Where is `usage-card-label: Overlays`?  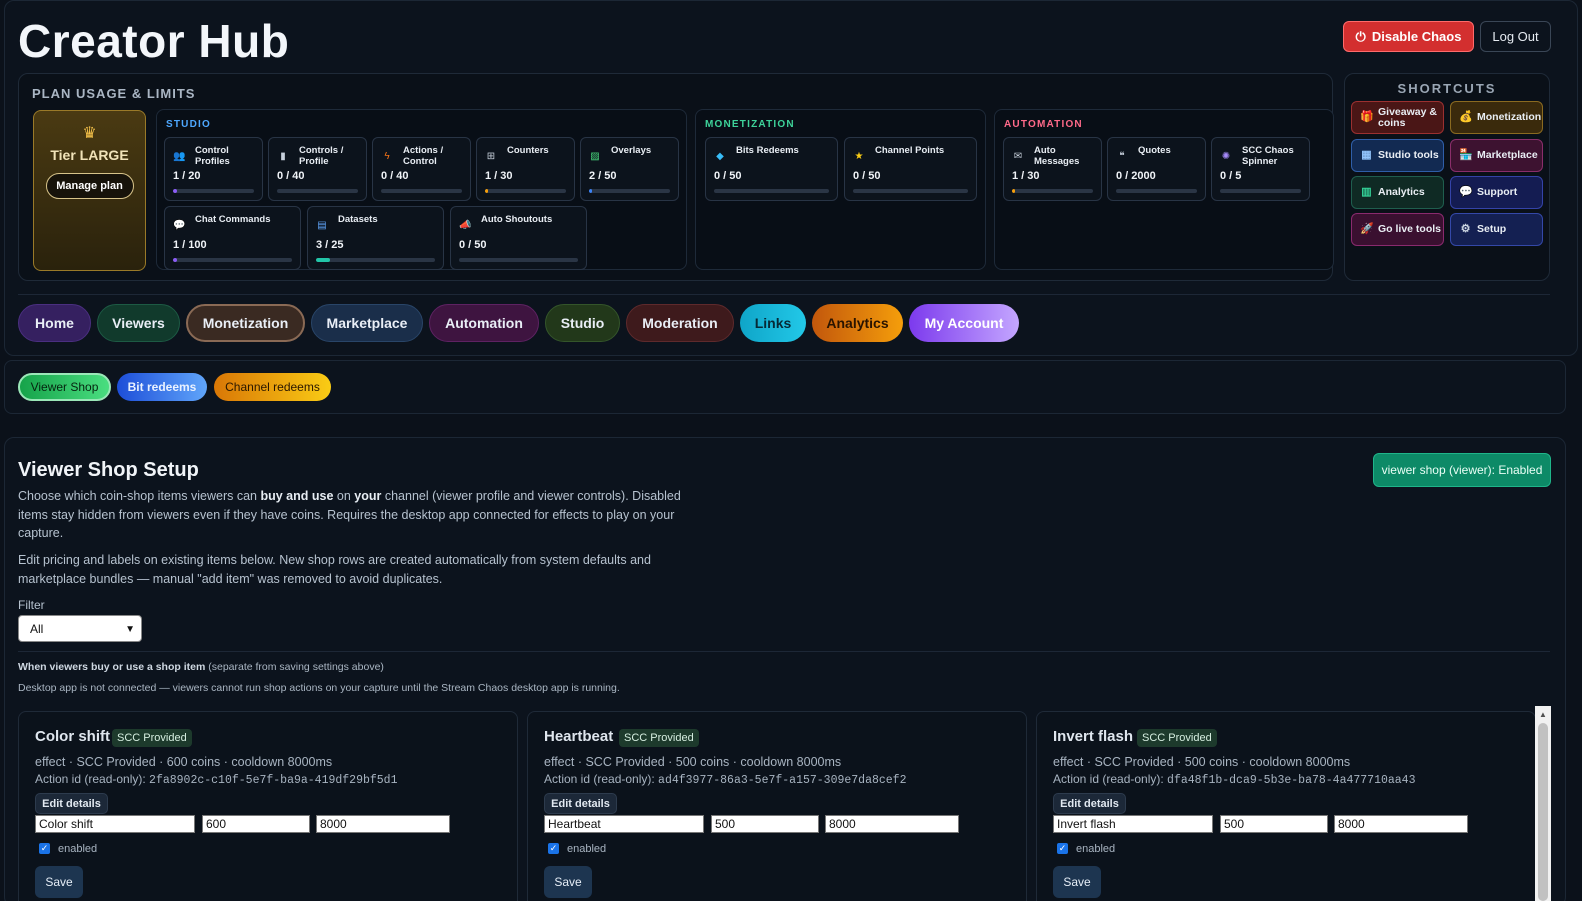 usage-card-label: Overlays is located at coordinates (631, 150).